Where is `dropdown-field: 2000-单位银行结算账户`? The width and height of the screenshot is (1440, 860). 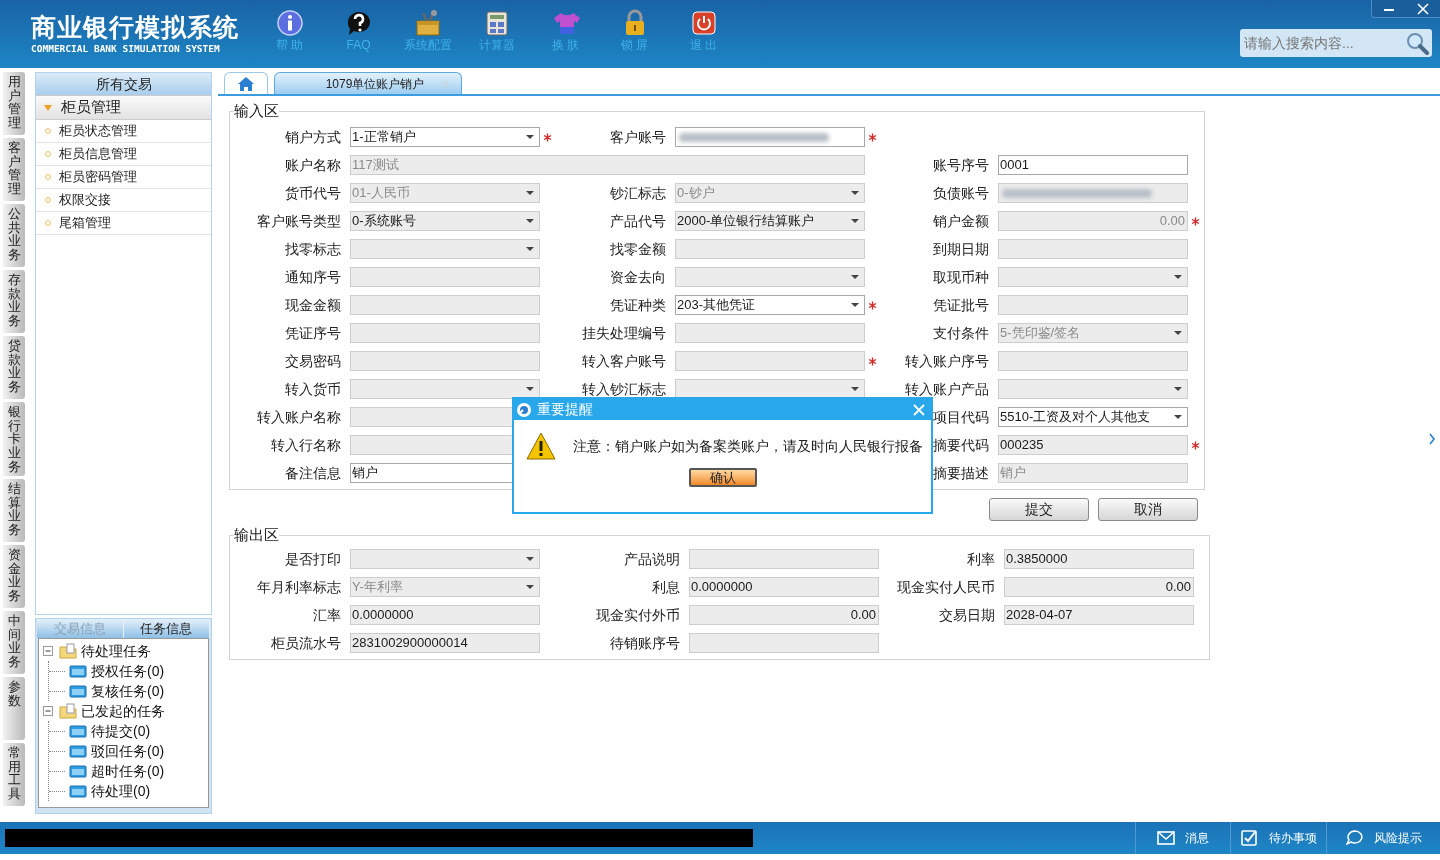
dropdown-field: 2000-单位银行结算账户 is located at coordinates (770, 221).